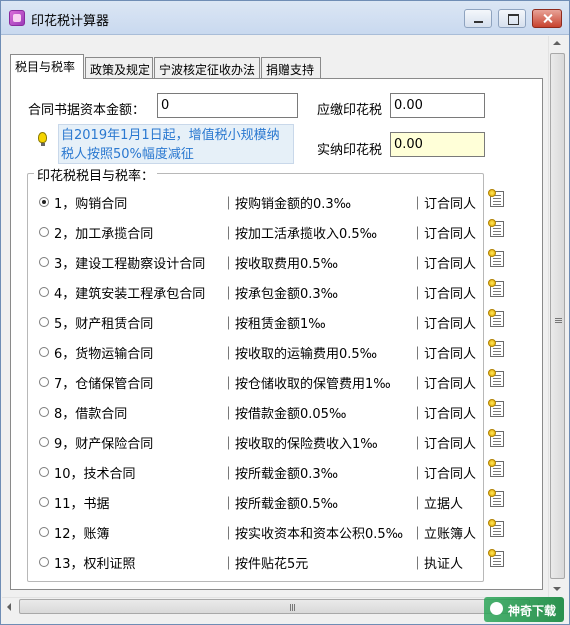  I want to click on tax-items-group-title: 印花税税目与税率：, so click(96, 174).